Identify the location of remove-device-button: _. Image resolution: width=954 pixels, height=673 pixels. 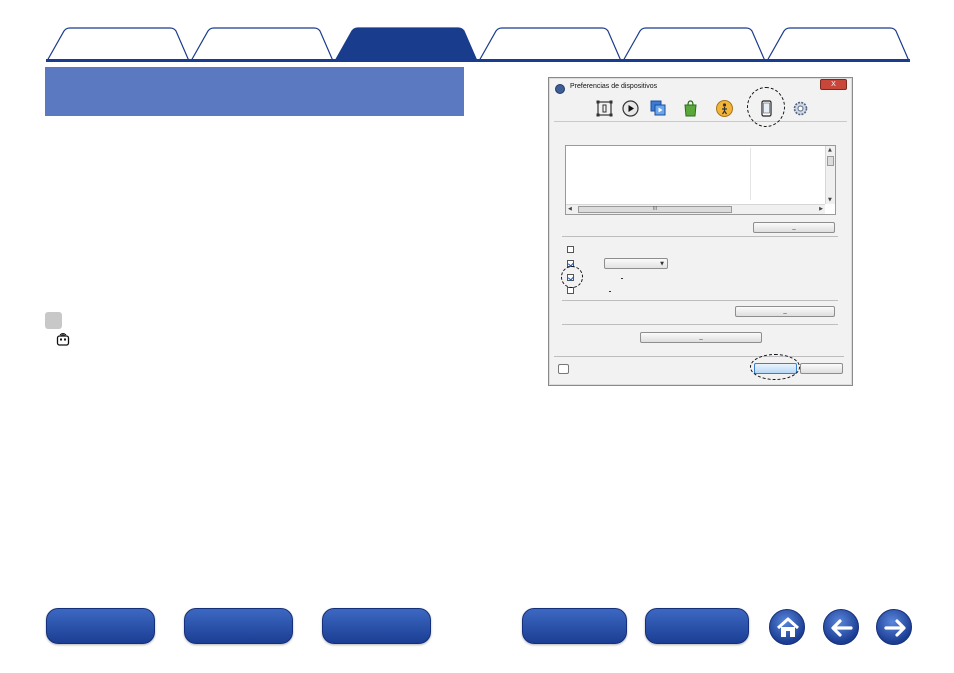
(794, 227).